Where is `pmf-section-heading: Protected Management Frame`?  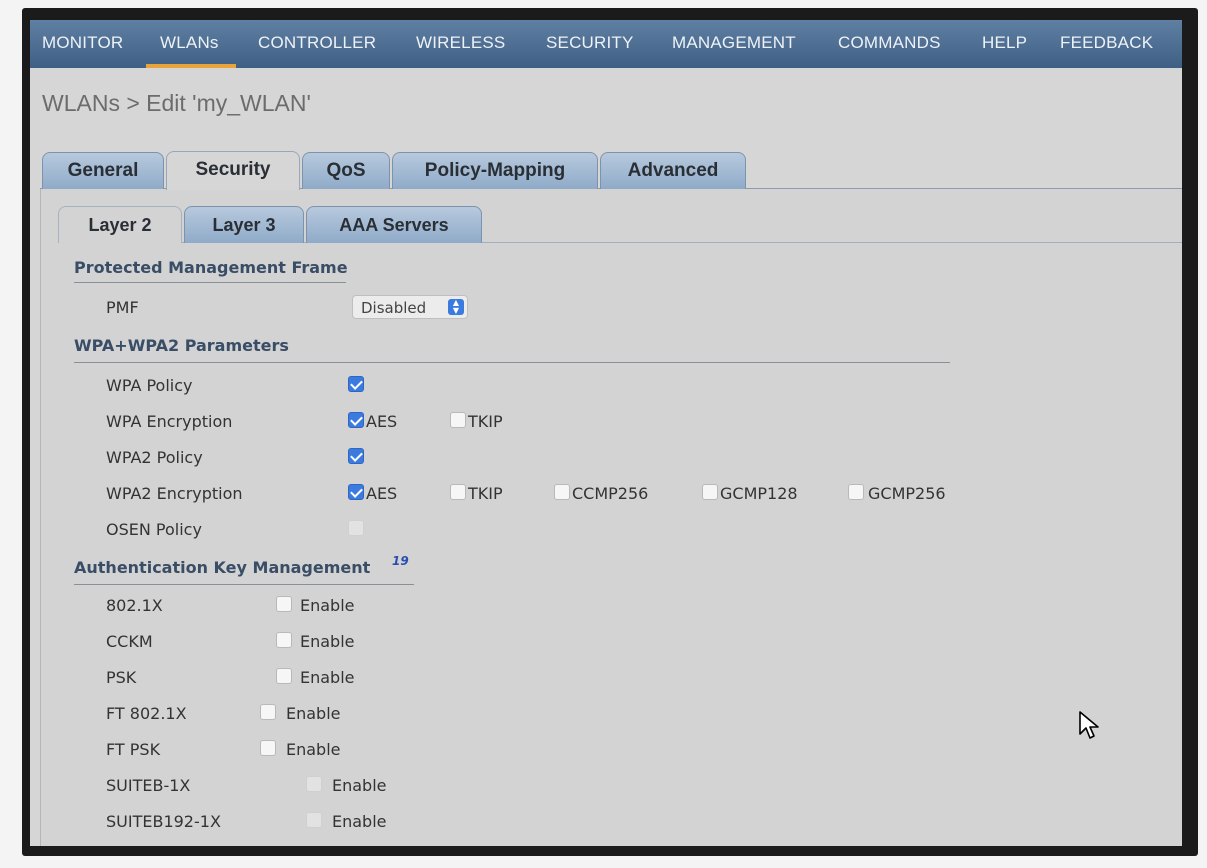 pmf-section-heading: Protected Management Frame is located at coordinates (211, 267).